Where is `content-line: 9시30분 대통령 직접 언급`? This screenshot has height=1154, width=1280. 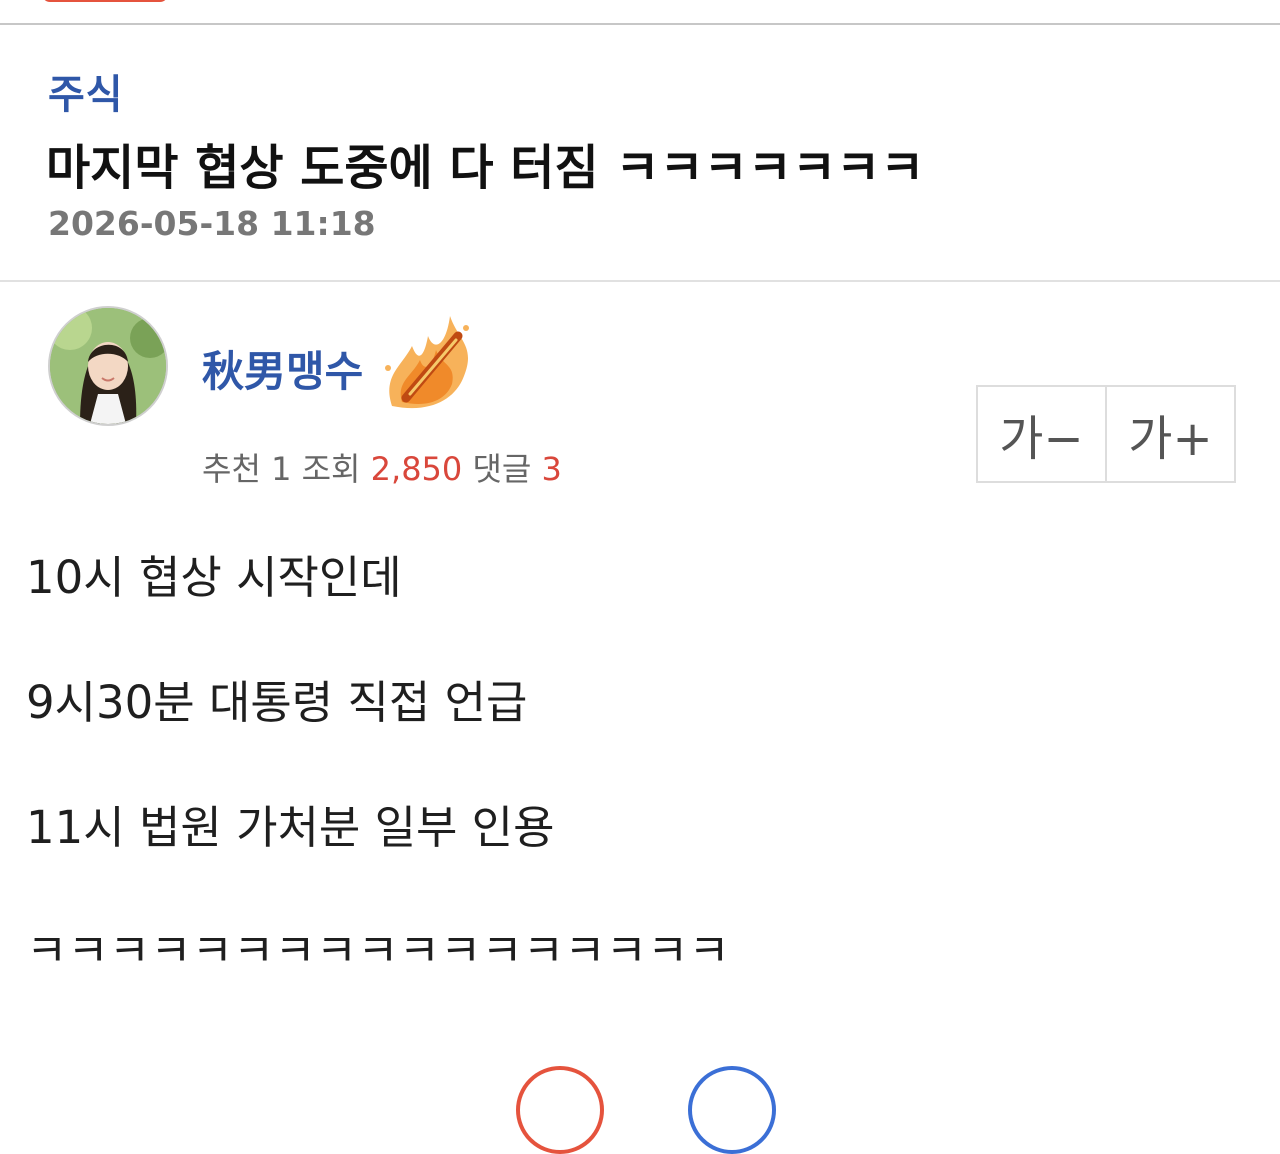 content-line: 9시30분 대통령 직접 언급 is located at coordinates (277, 702).